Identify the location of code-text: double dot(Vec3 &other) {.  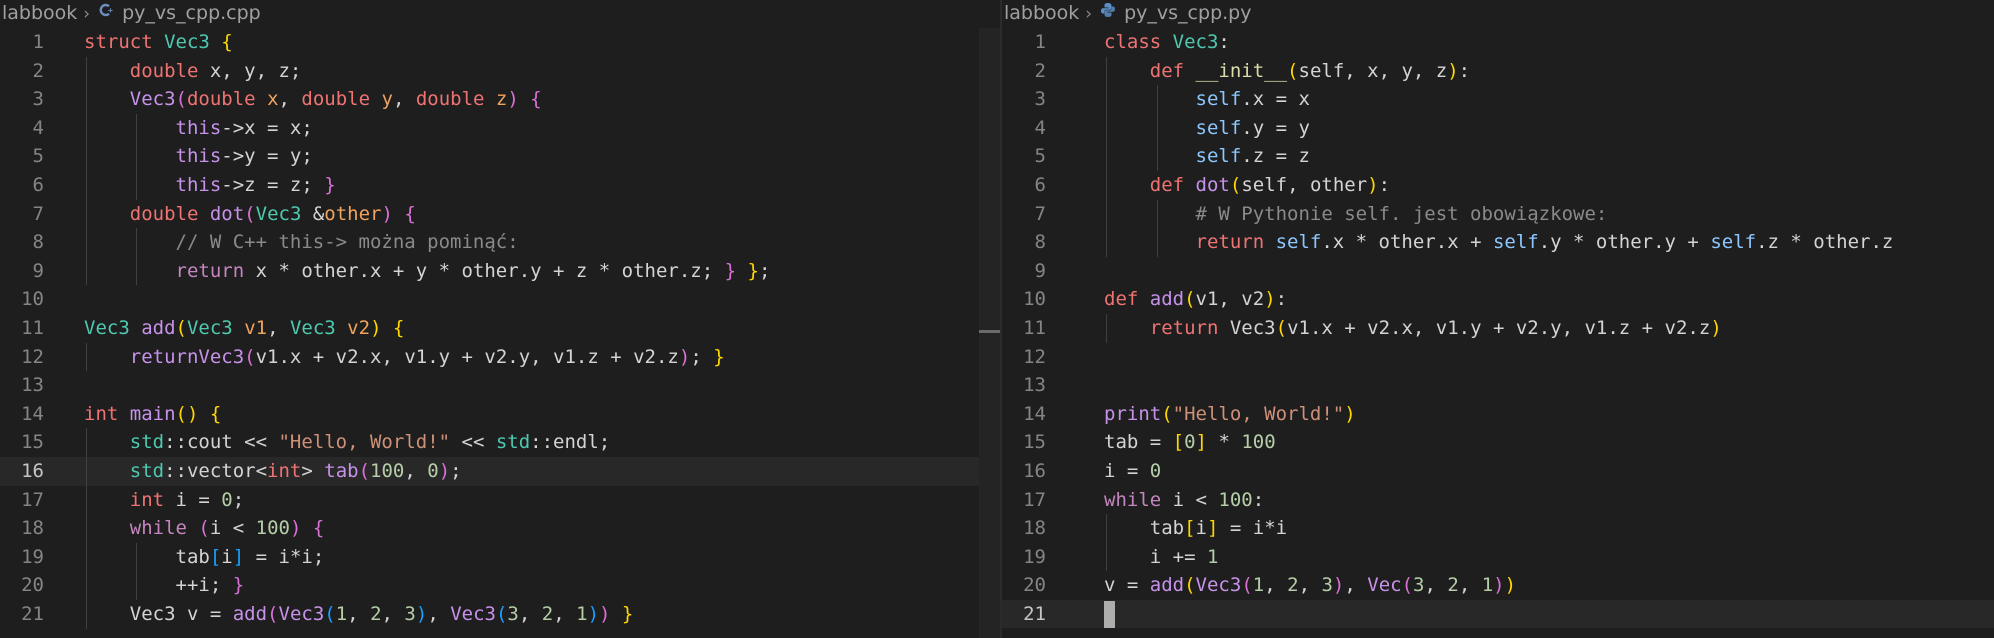
(250, 214).